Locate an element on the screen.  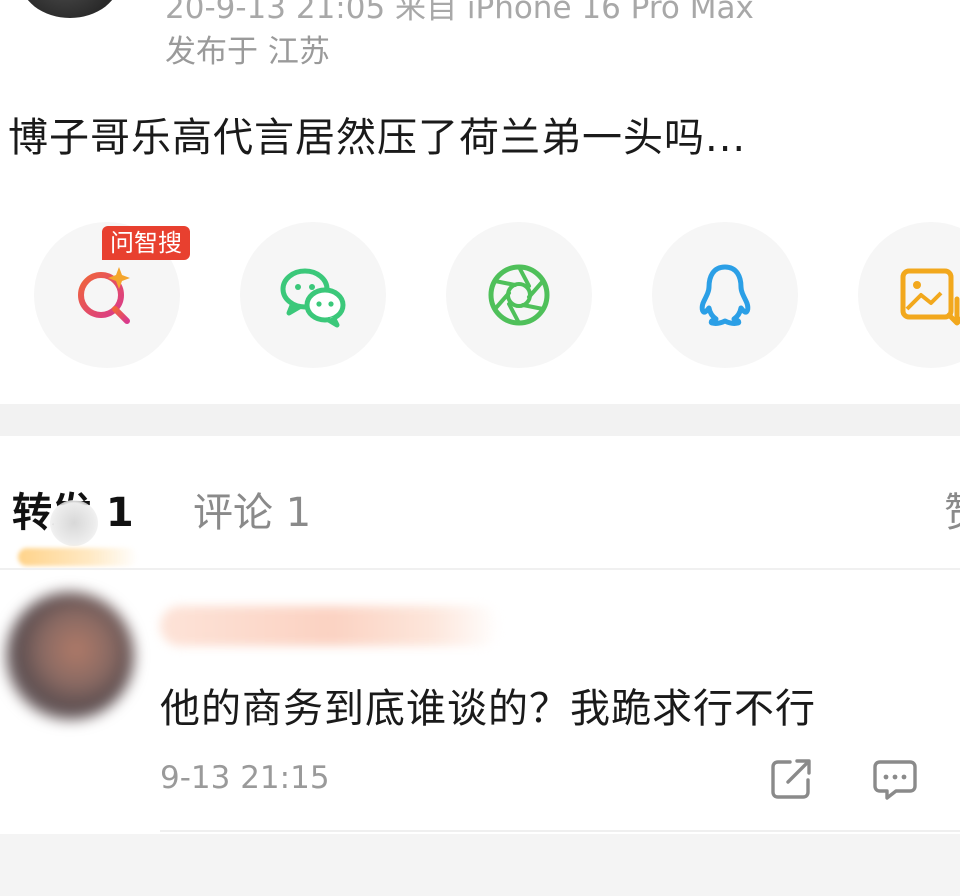
save-image-button is located at coordinates (909, 295).